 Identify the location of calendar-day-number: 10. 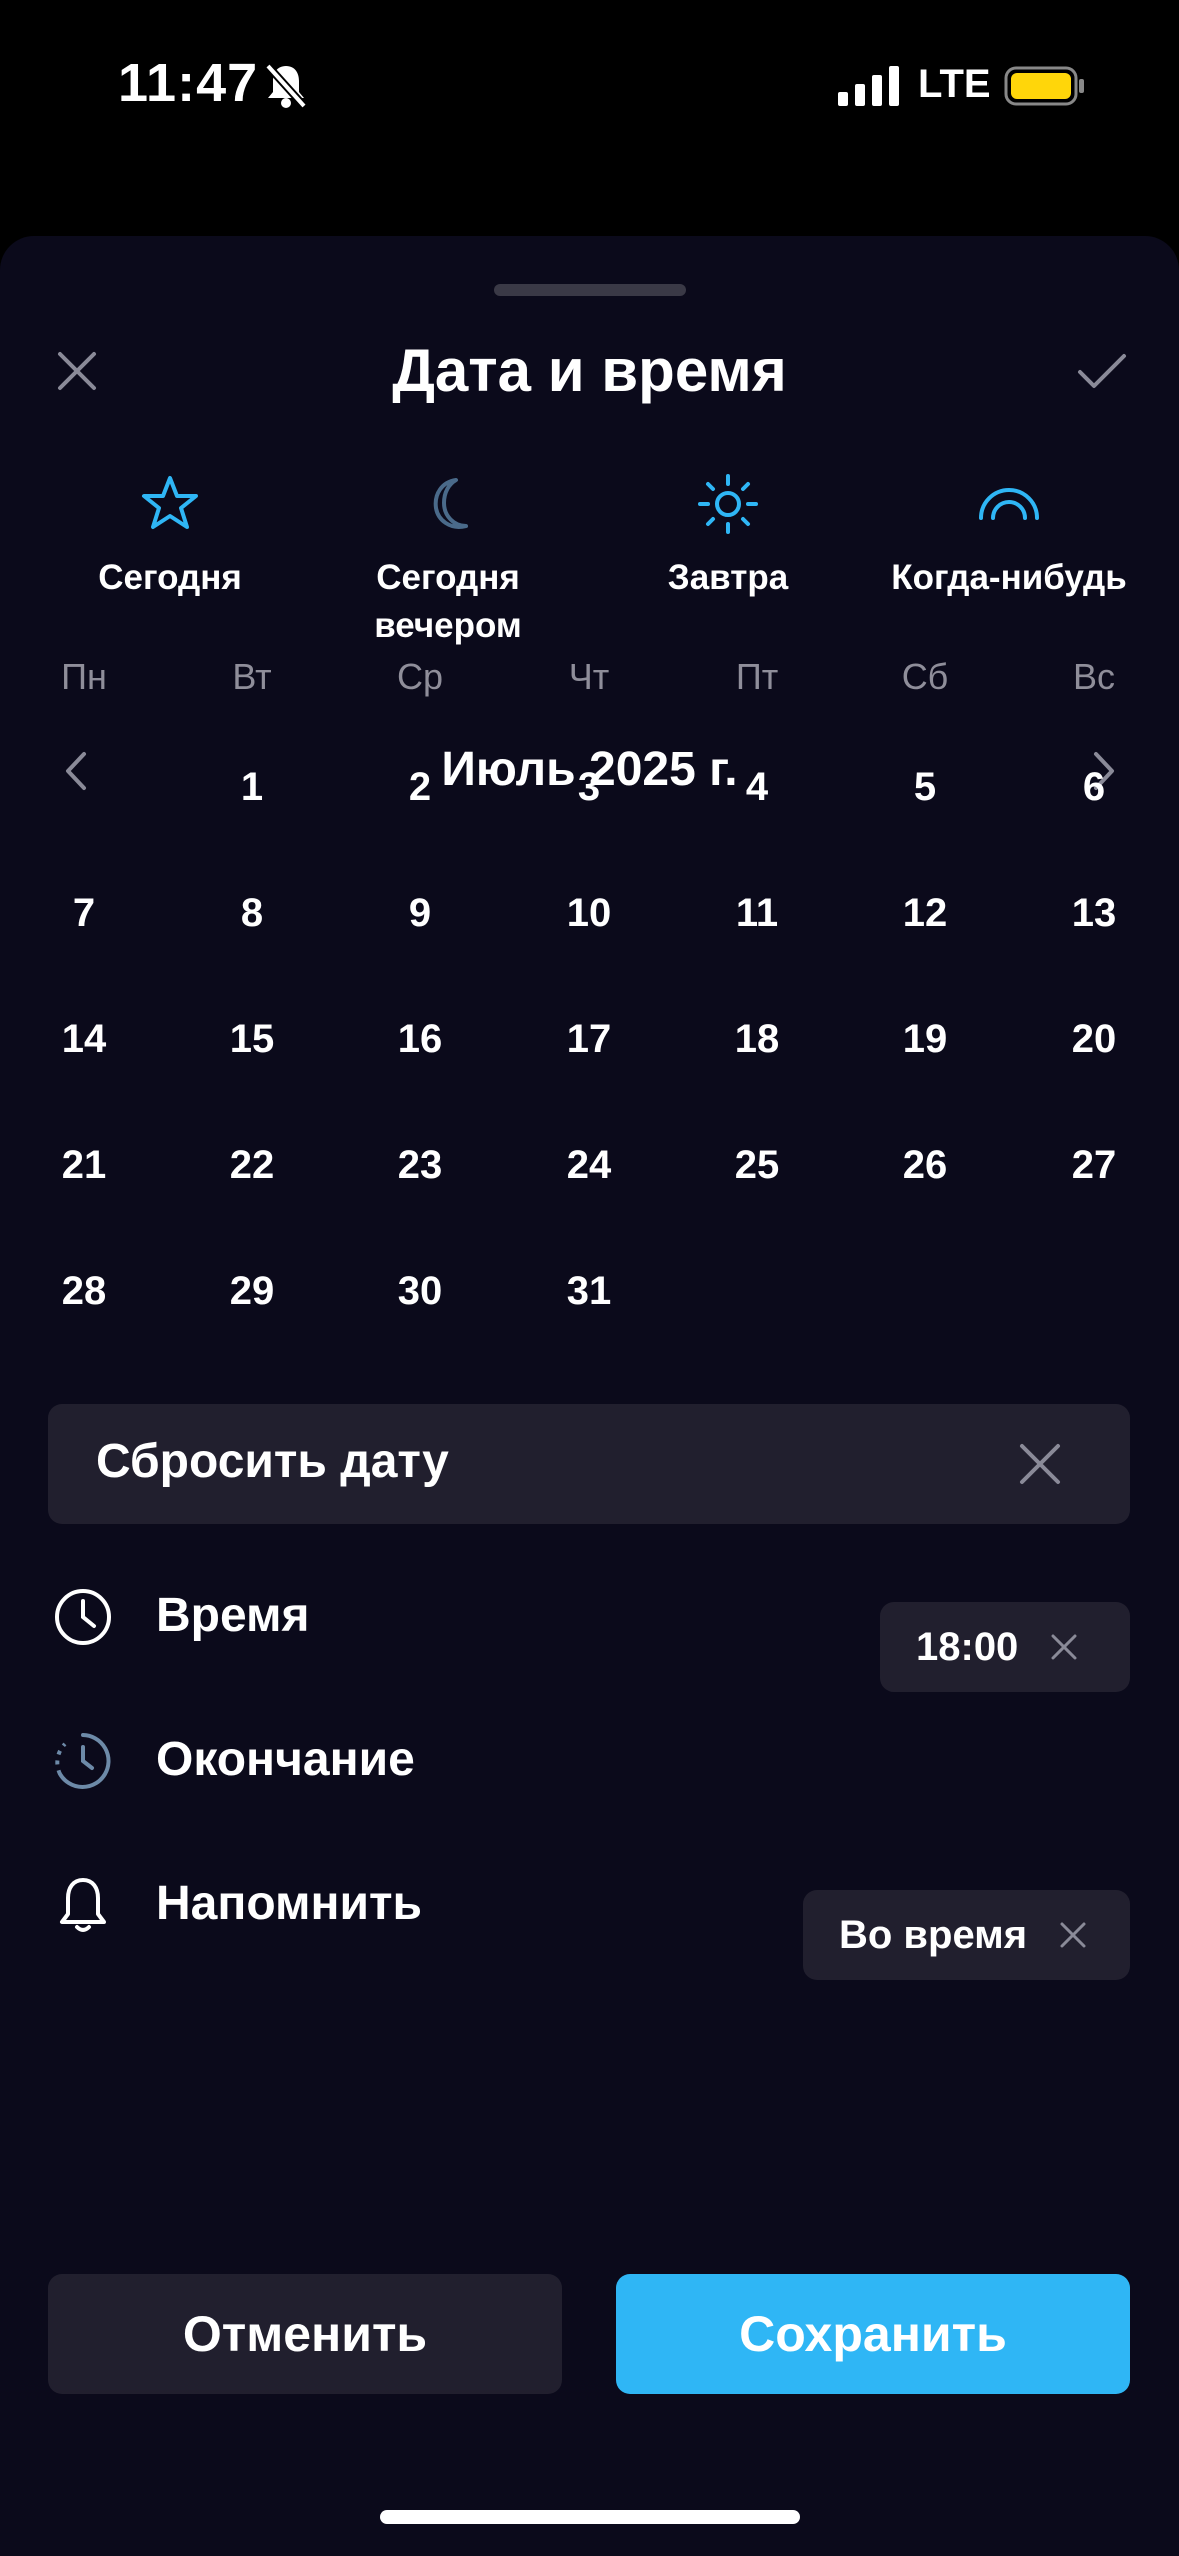
(589, 913).